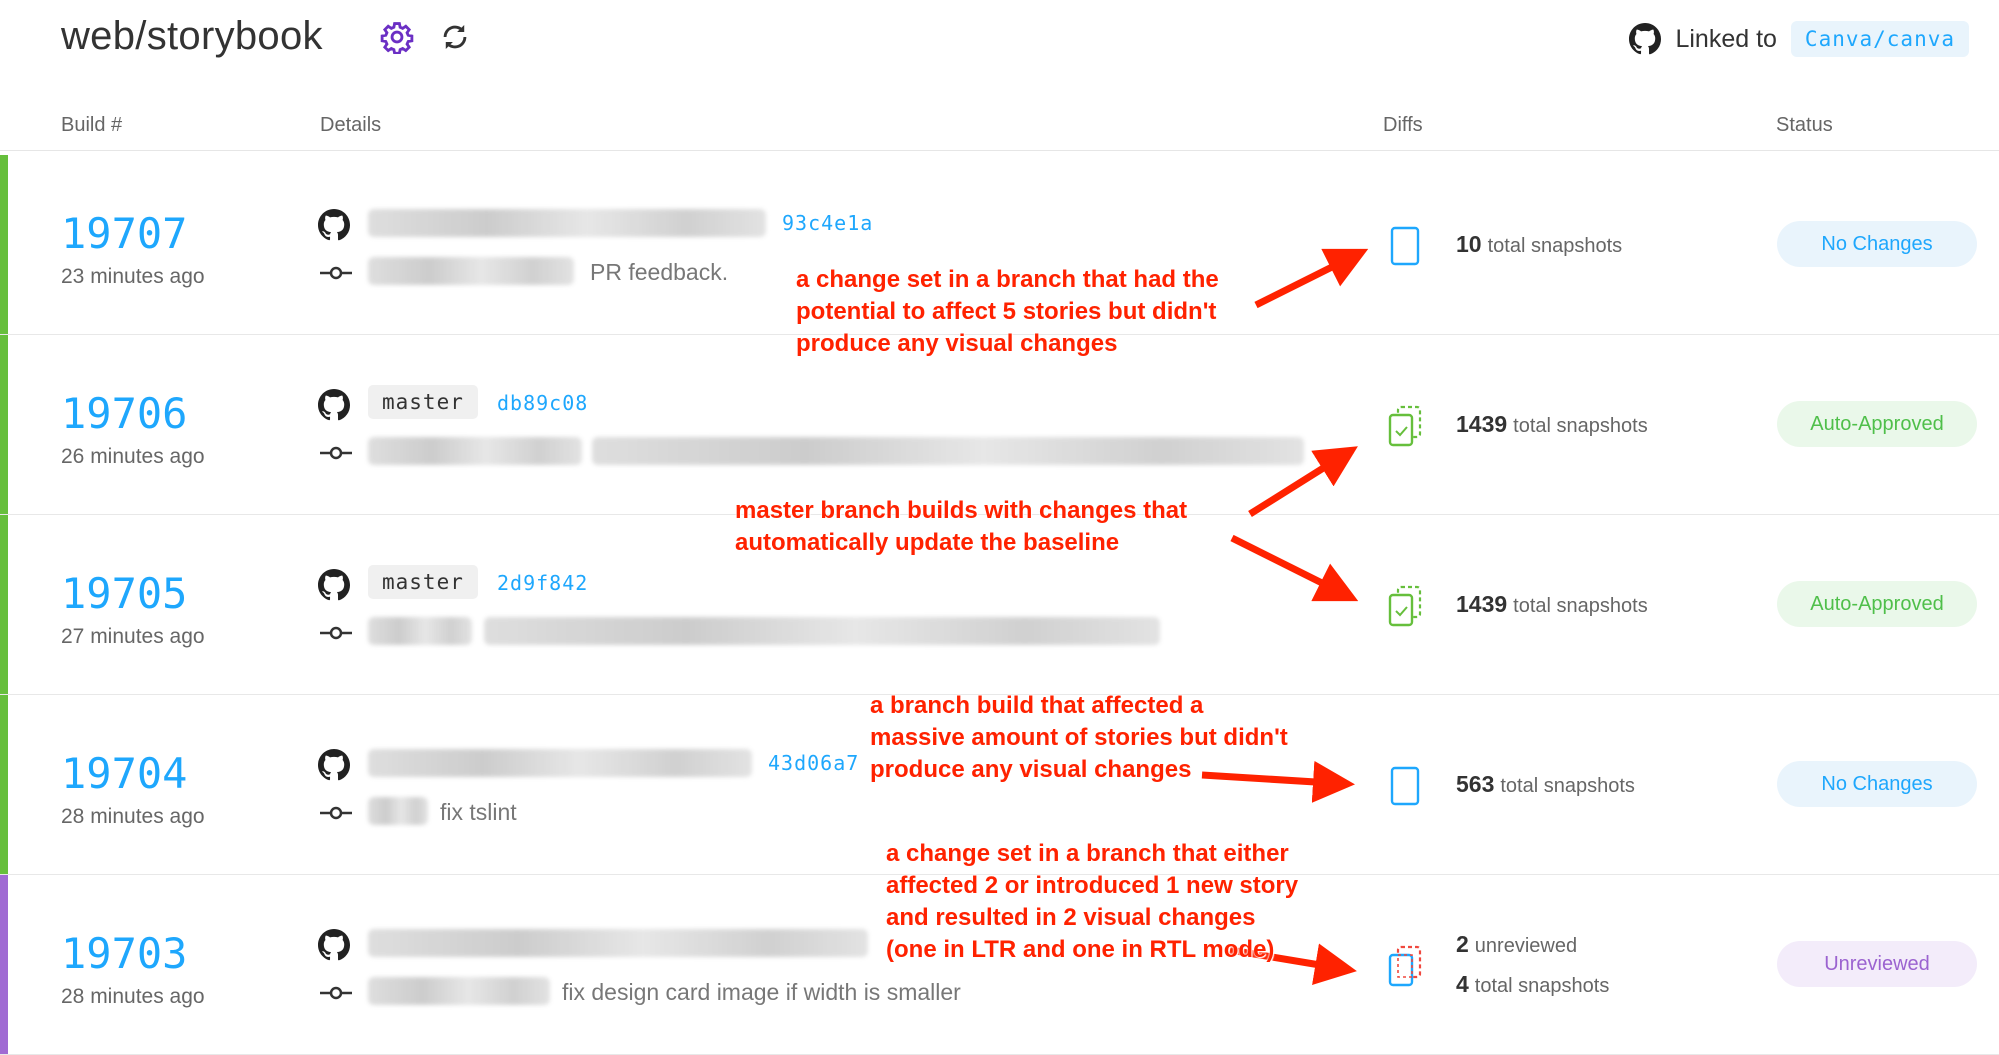 The height and width of the screenshot is (1055, 1999). Describe the element at coordinates (1517, 944) in the screenshot. I see `unreviewed-count: 2 unreviewed` at that location.